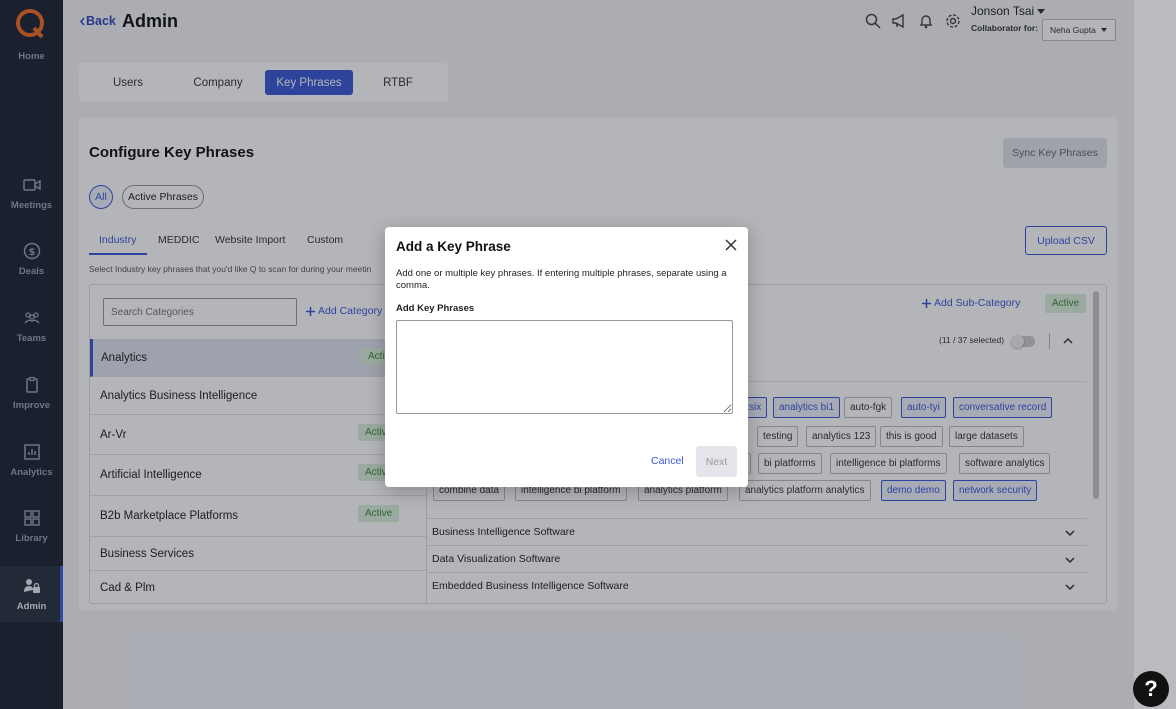  What do you see at coordinates (667, 461) in the screenshot?
I see `cancel-button: Cancel` at bounding box center [667, 461].